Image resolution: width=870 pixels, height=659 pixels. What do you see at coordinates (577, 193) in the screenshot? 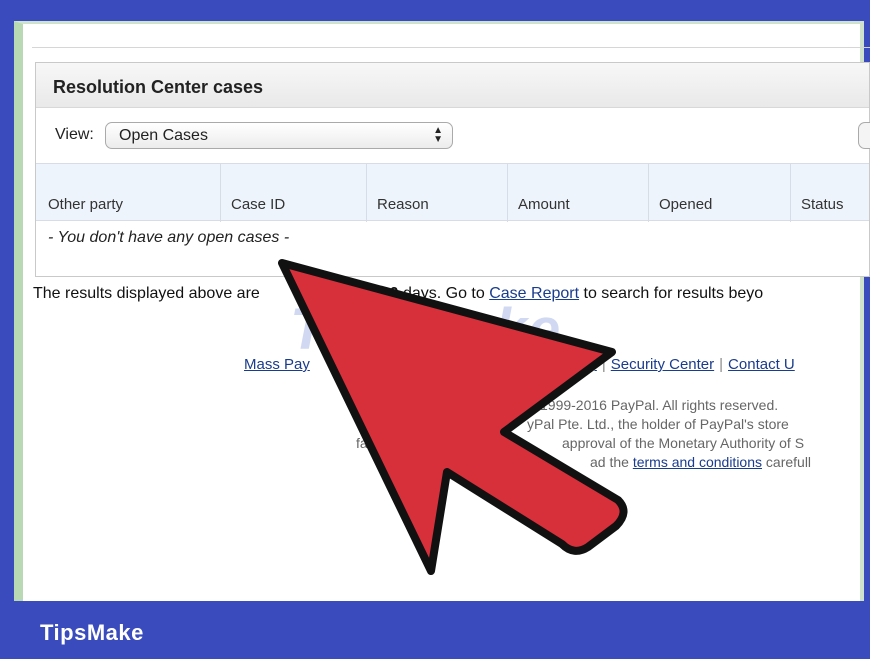
I see `column-amount: Amount` at bounding box center [577, 193].